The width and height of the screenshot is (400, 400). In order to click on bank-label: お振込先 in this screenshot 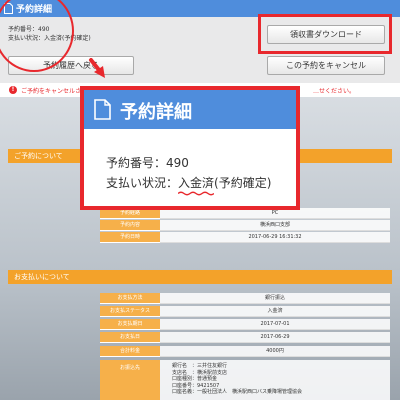, I will do `click(130, 380)`.